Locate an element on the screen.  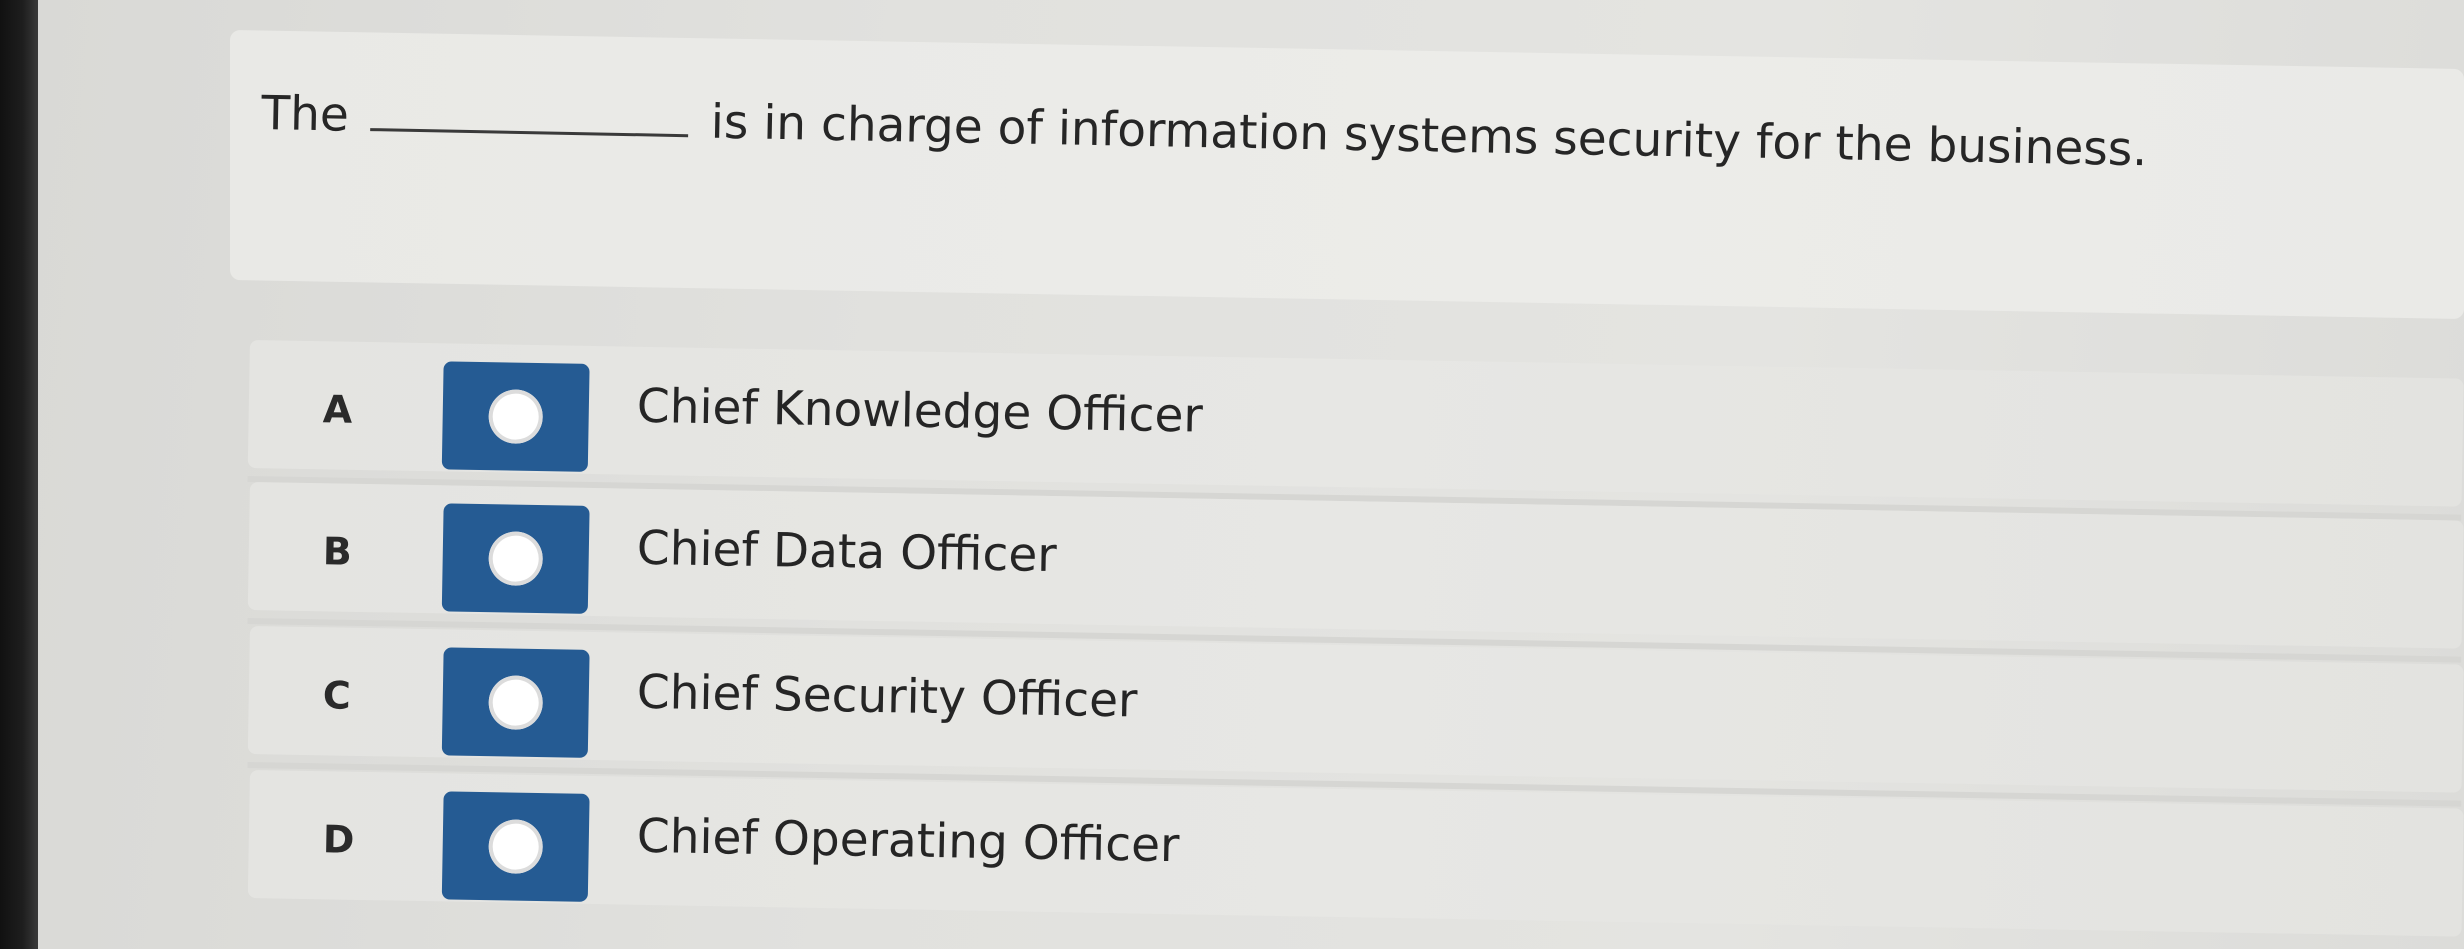
option-letter: D is located at coordinates (338, 839).